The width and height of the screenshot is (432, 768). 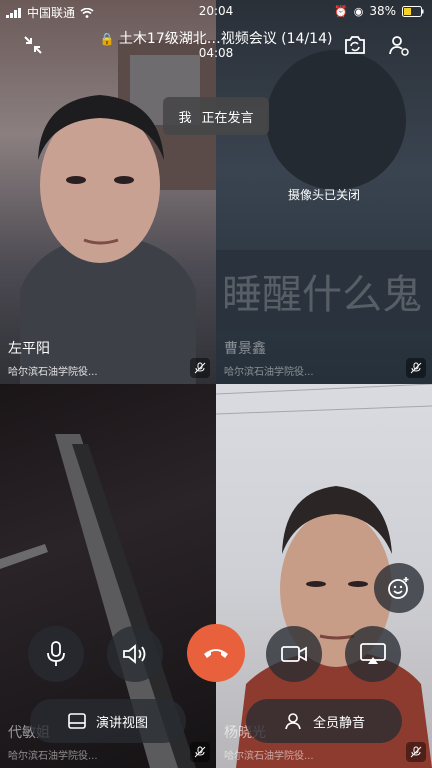 I want to click on background-text: 睡醒什么鬼, so click(x=322, y=295).